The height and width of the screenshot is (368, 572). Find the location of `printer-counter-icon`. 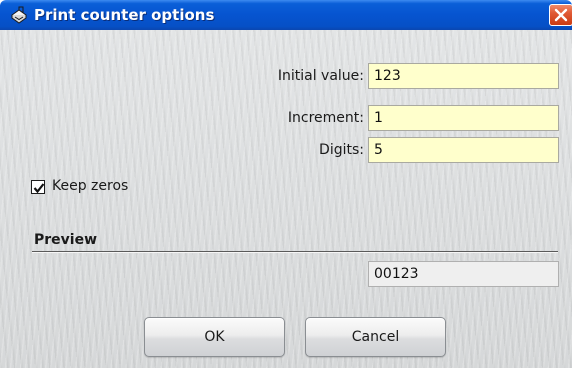

printer-counter-icon is located at coordinates (20, 15).